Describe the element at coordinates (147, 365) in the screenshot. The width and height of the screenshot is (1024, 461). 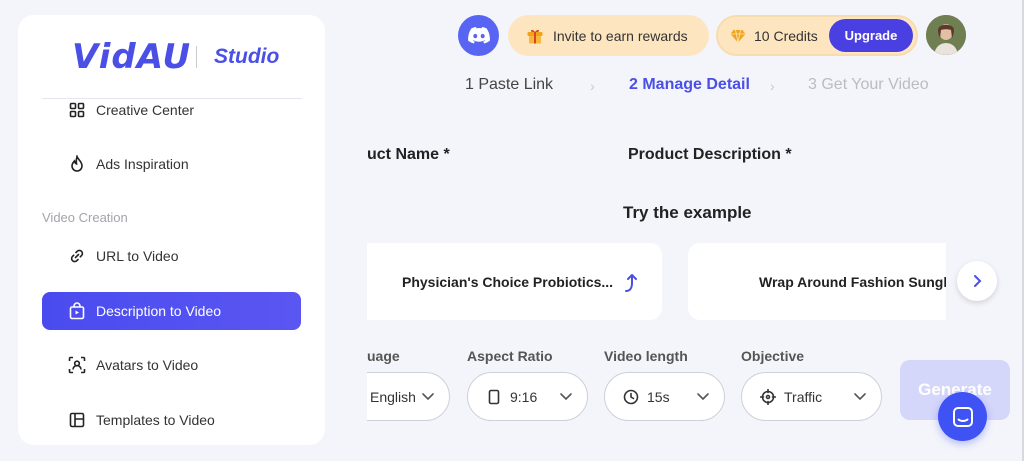
I see `sidebar-item-label: Avatars to Video` at that location.